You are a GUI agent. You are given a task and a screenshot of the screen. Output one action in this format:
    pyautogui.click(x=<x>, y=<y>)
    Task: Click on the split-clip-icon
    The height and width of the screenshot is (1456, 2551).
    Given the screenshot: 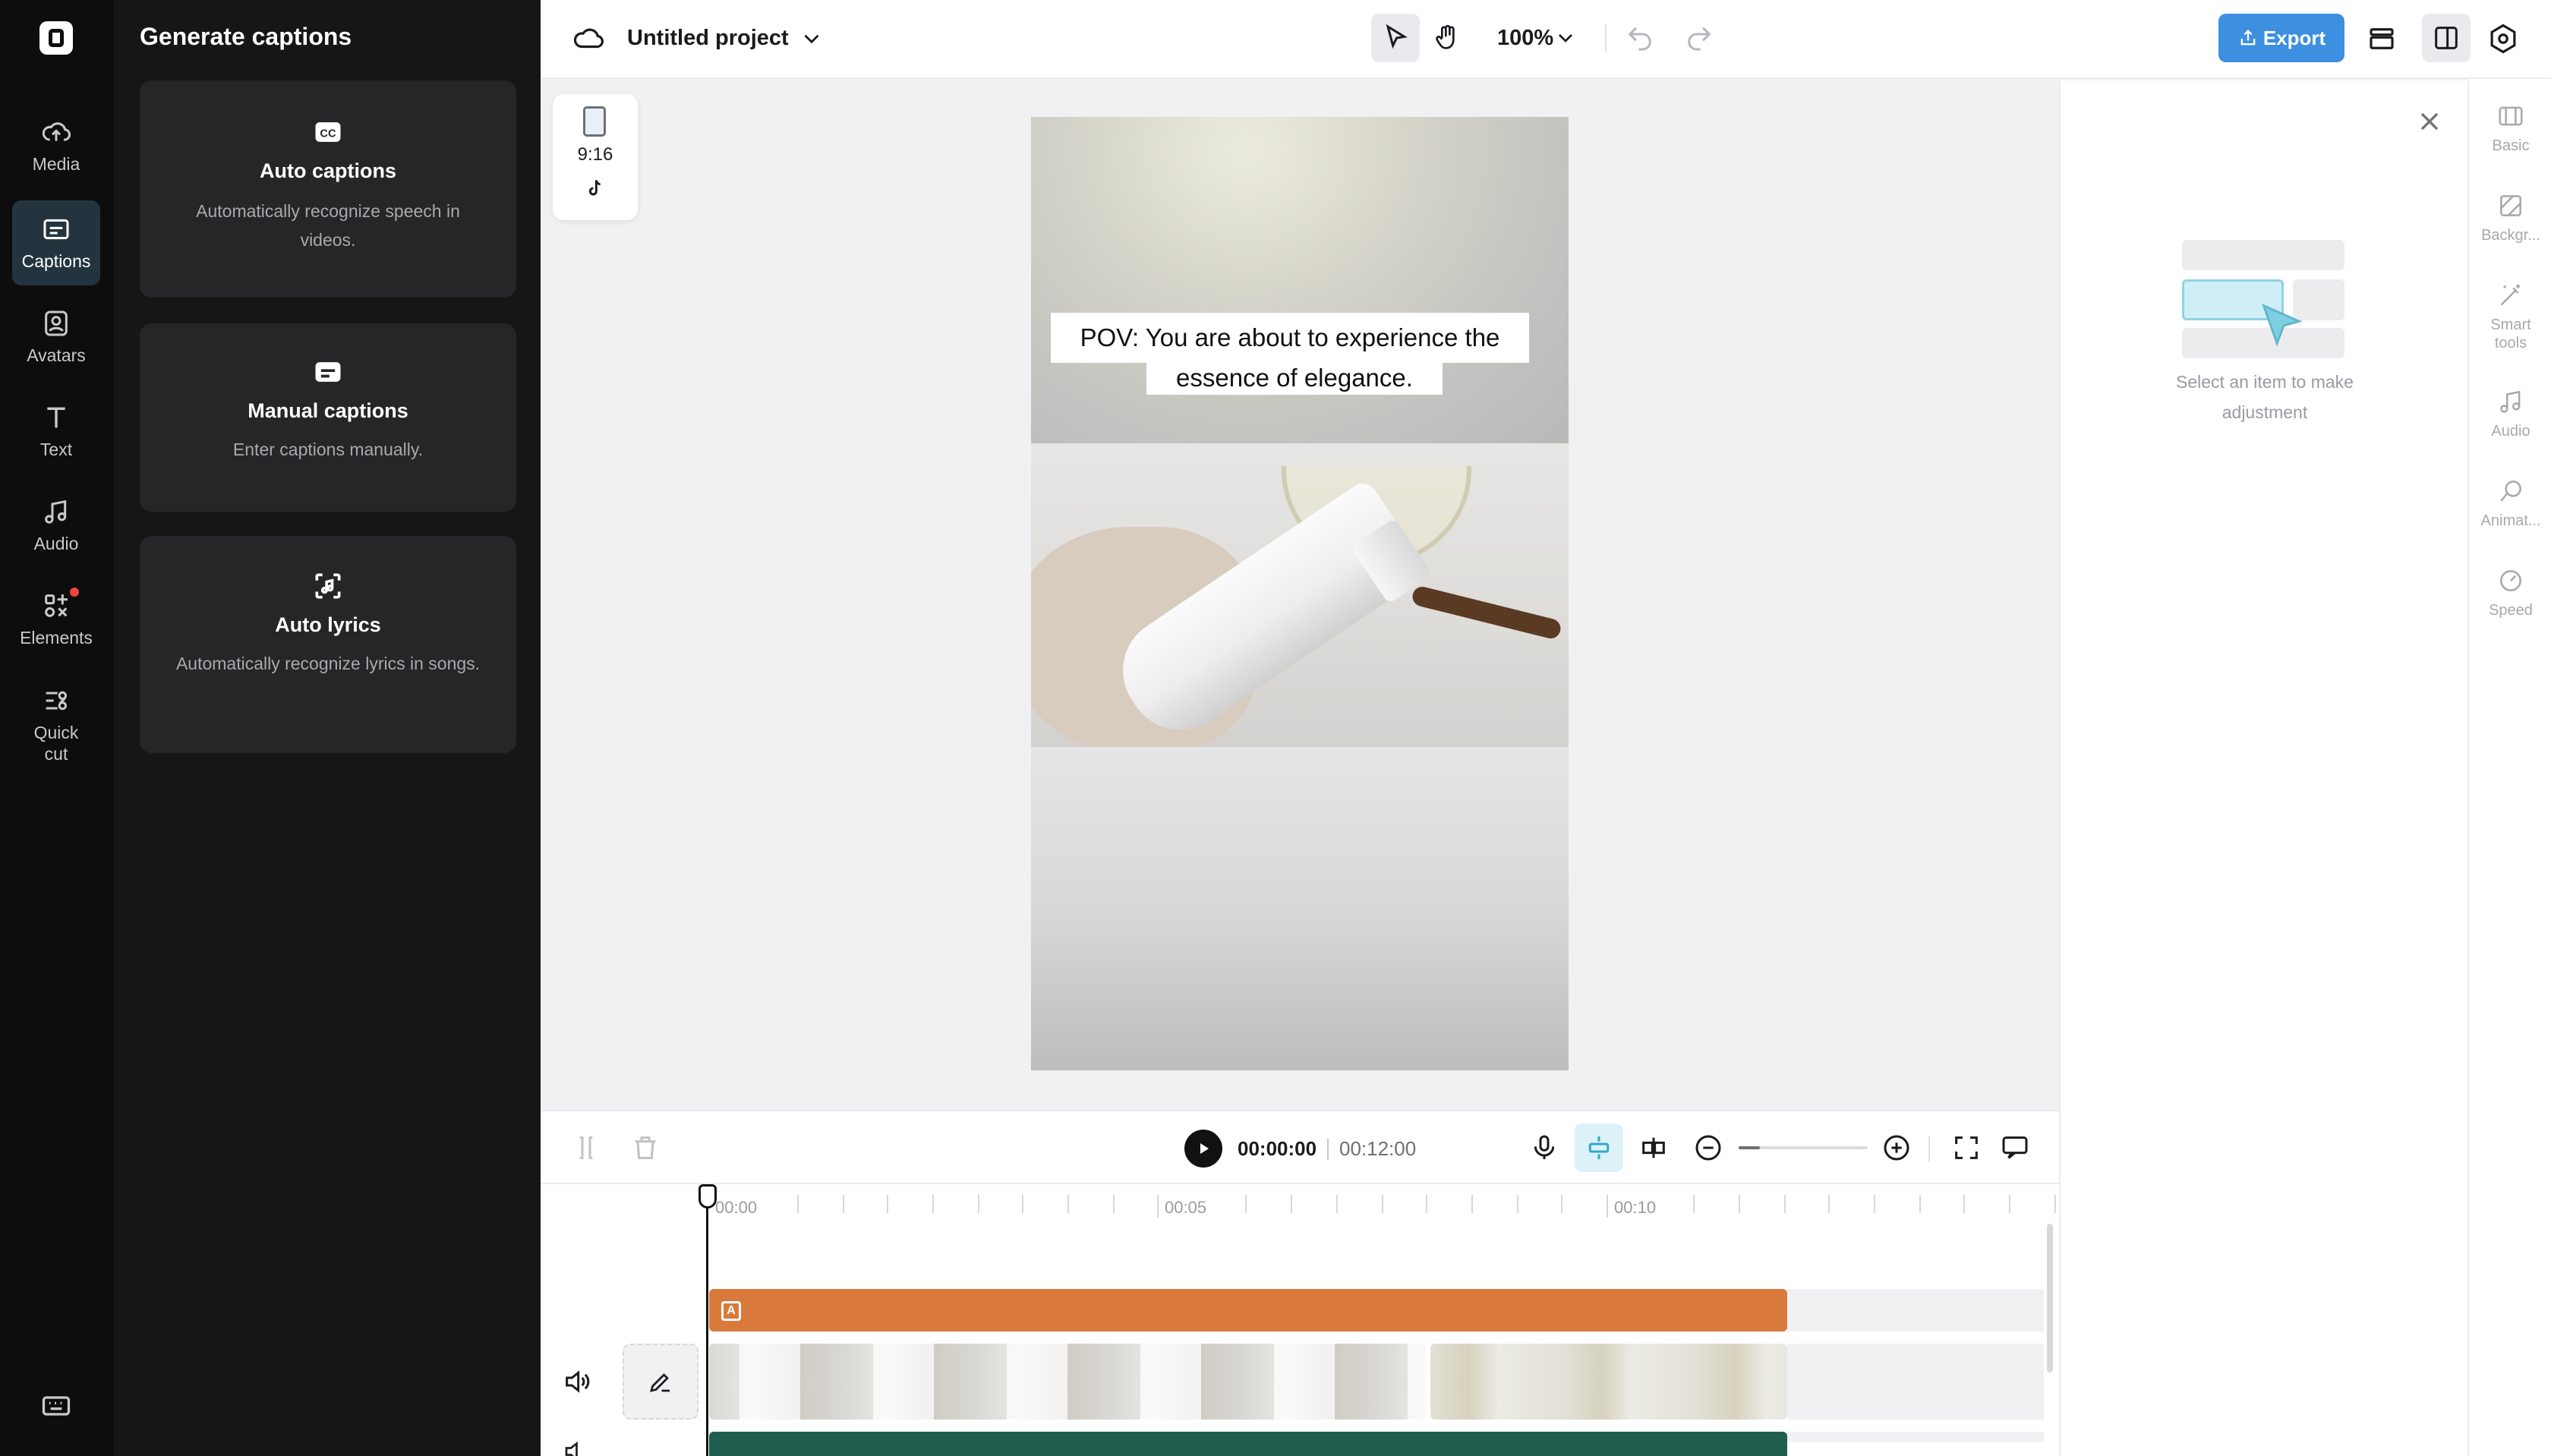 What is the action you would take?
    pyautogui.click(x=1653, y=1148)
    